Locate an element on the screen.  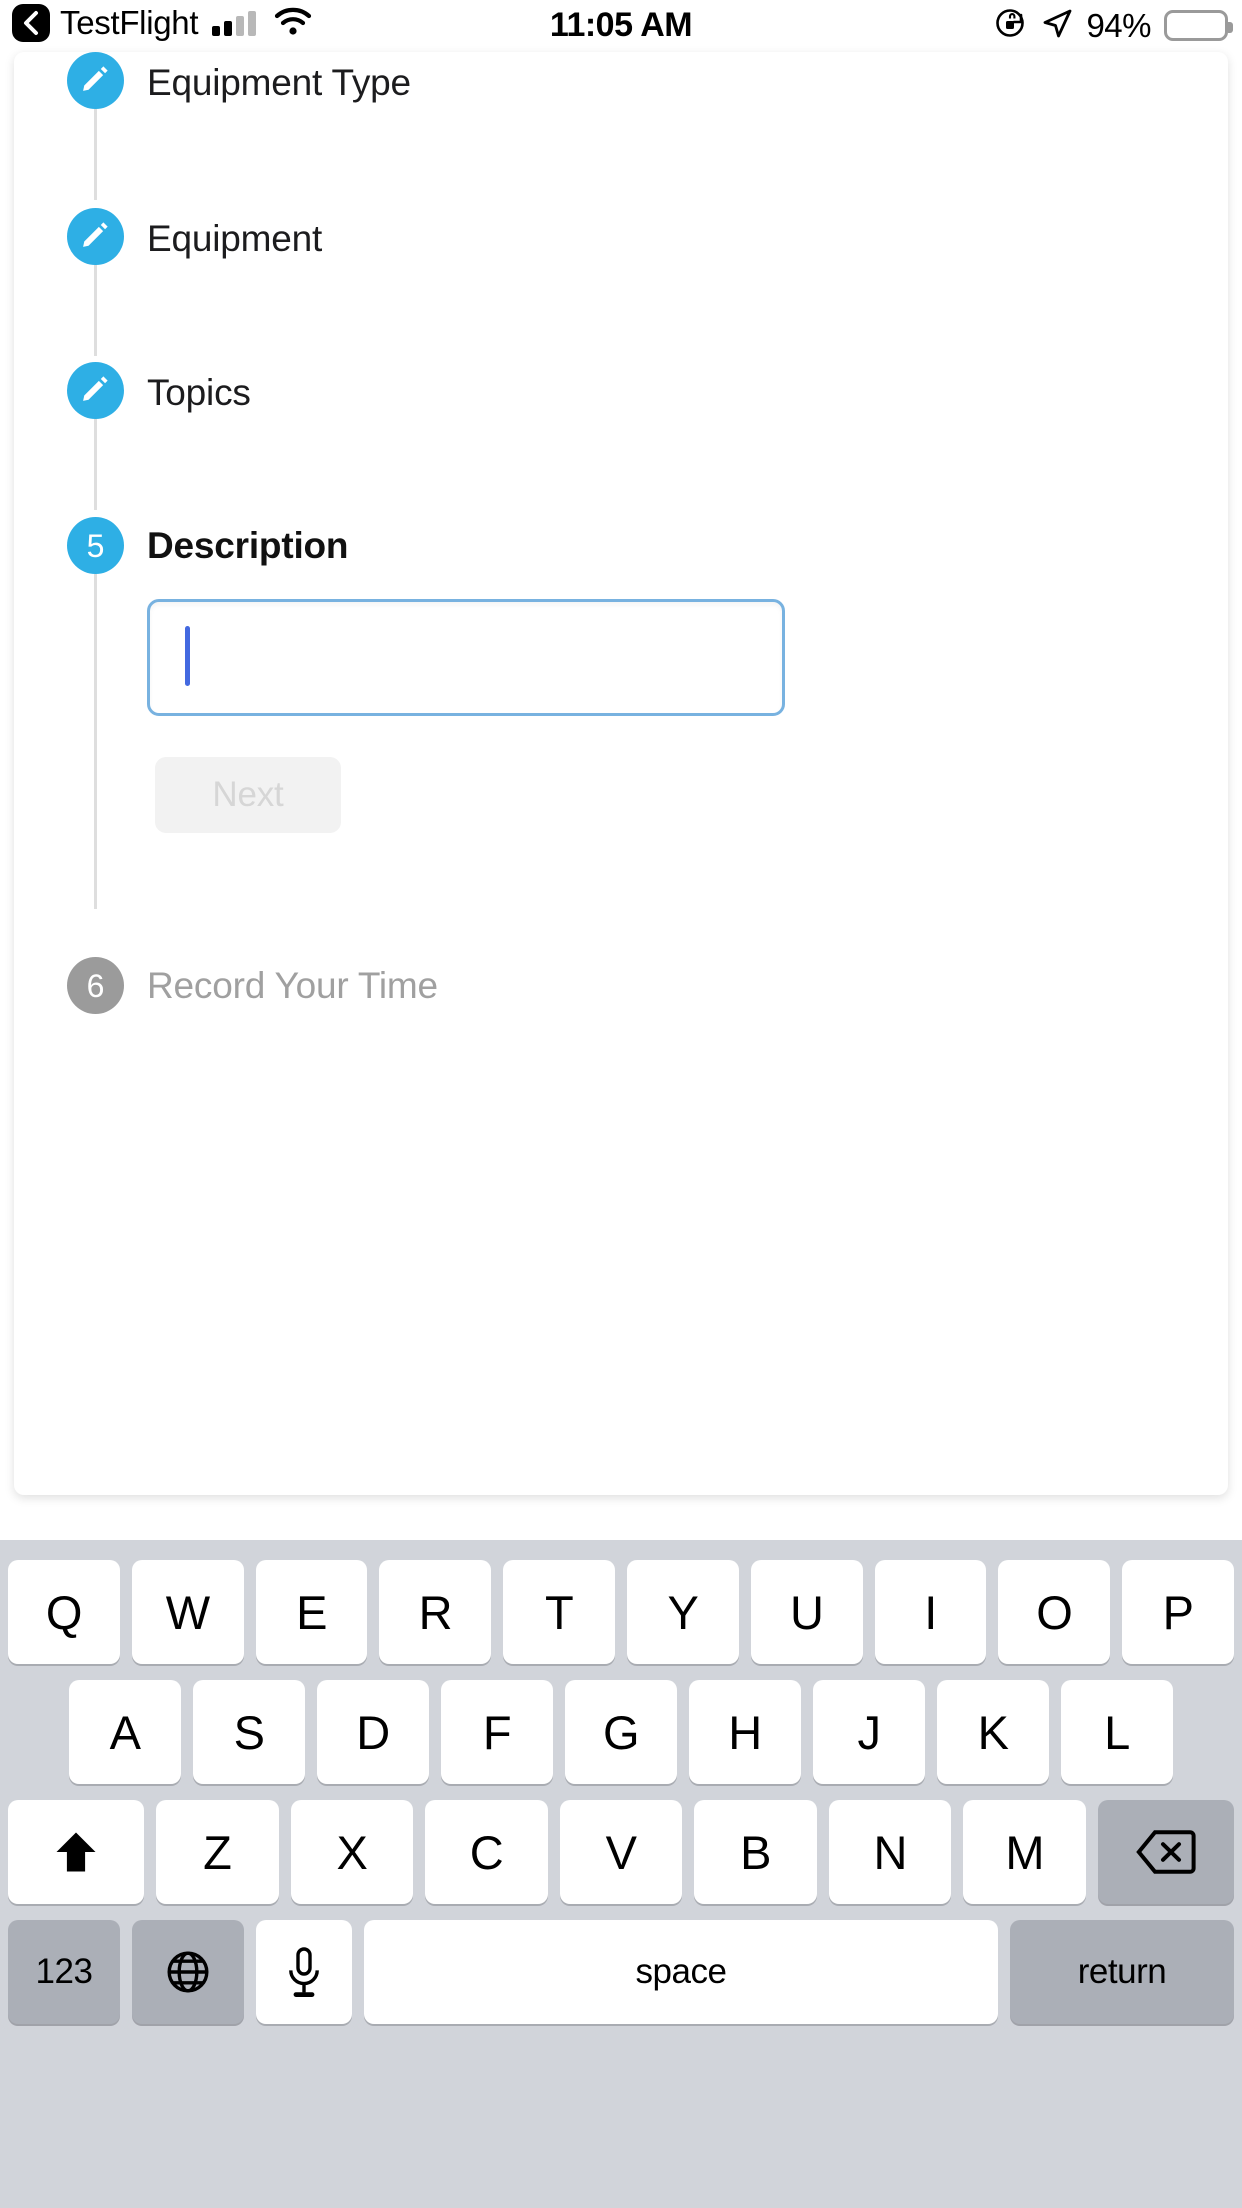
key-r: R is located at coordinates (435, 1612).